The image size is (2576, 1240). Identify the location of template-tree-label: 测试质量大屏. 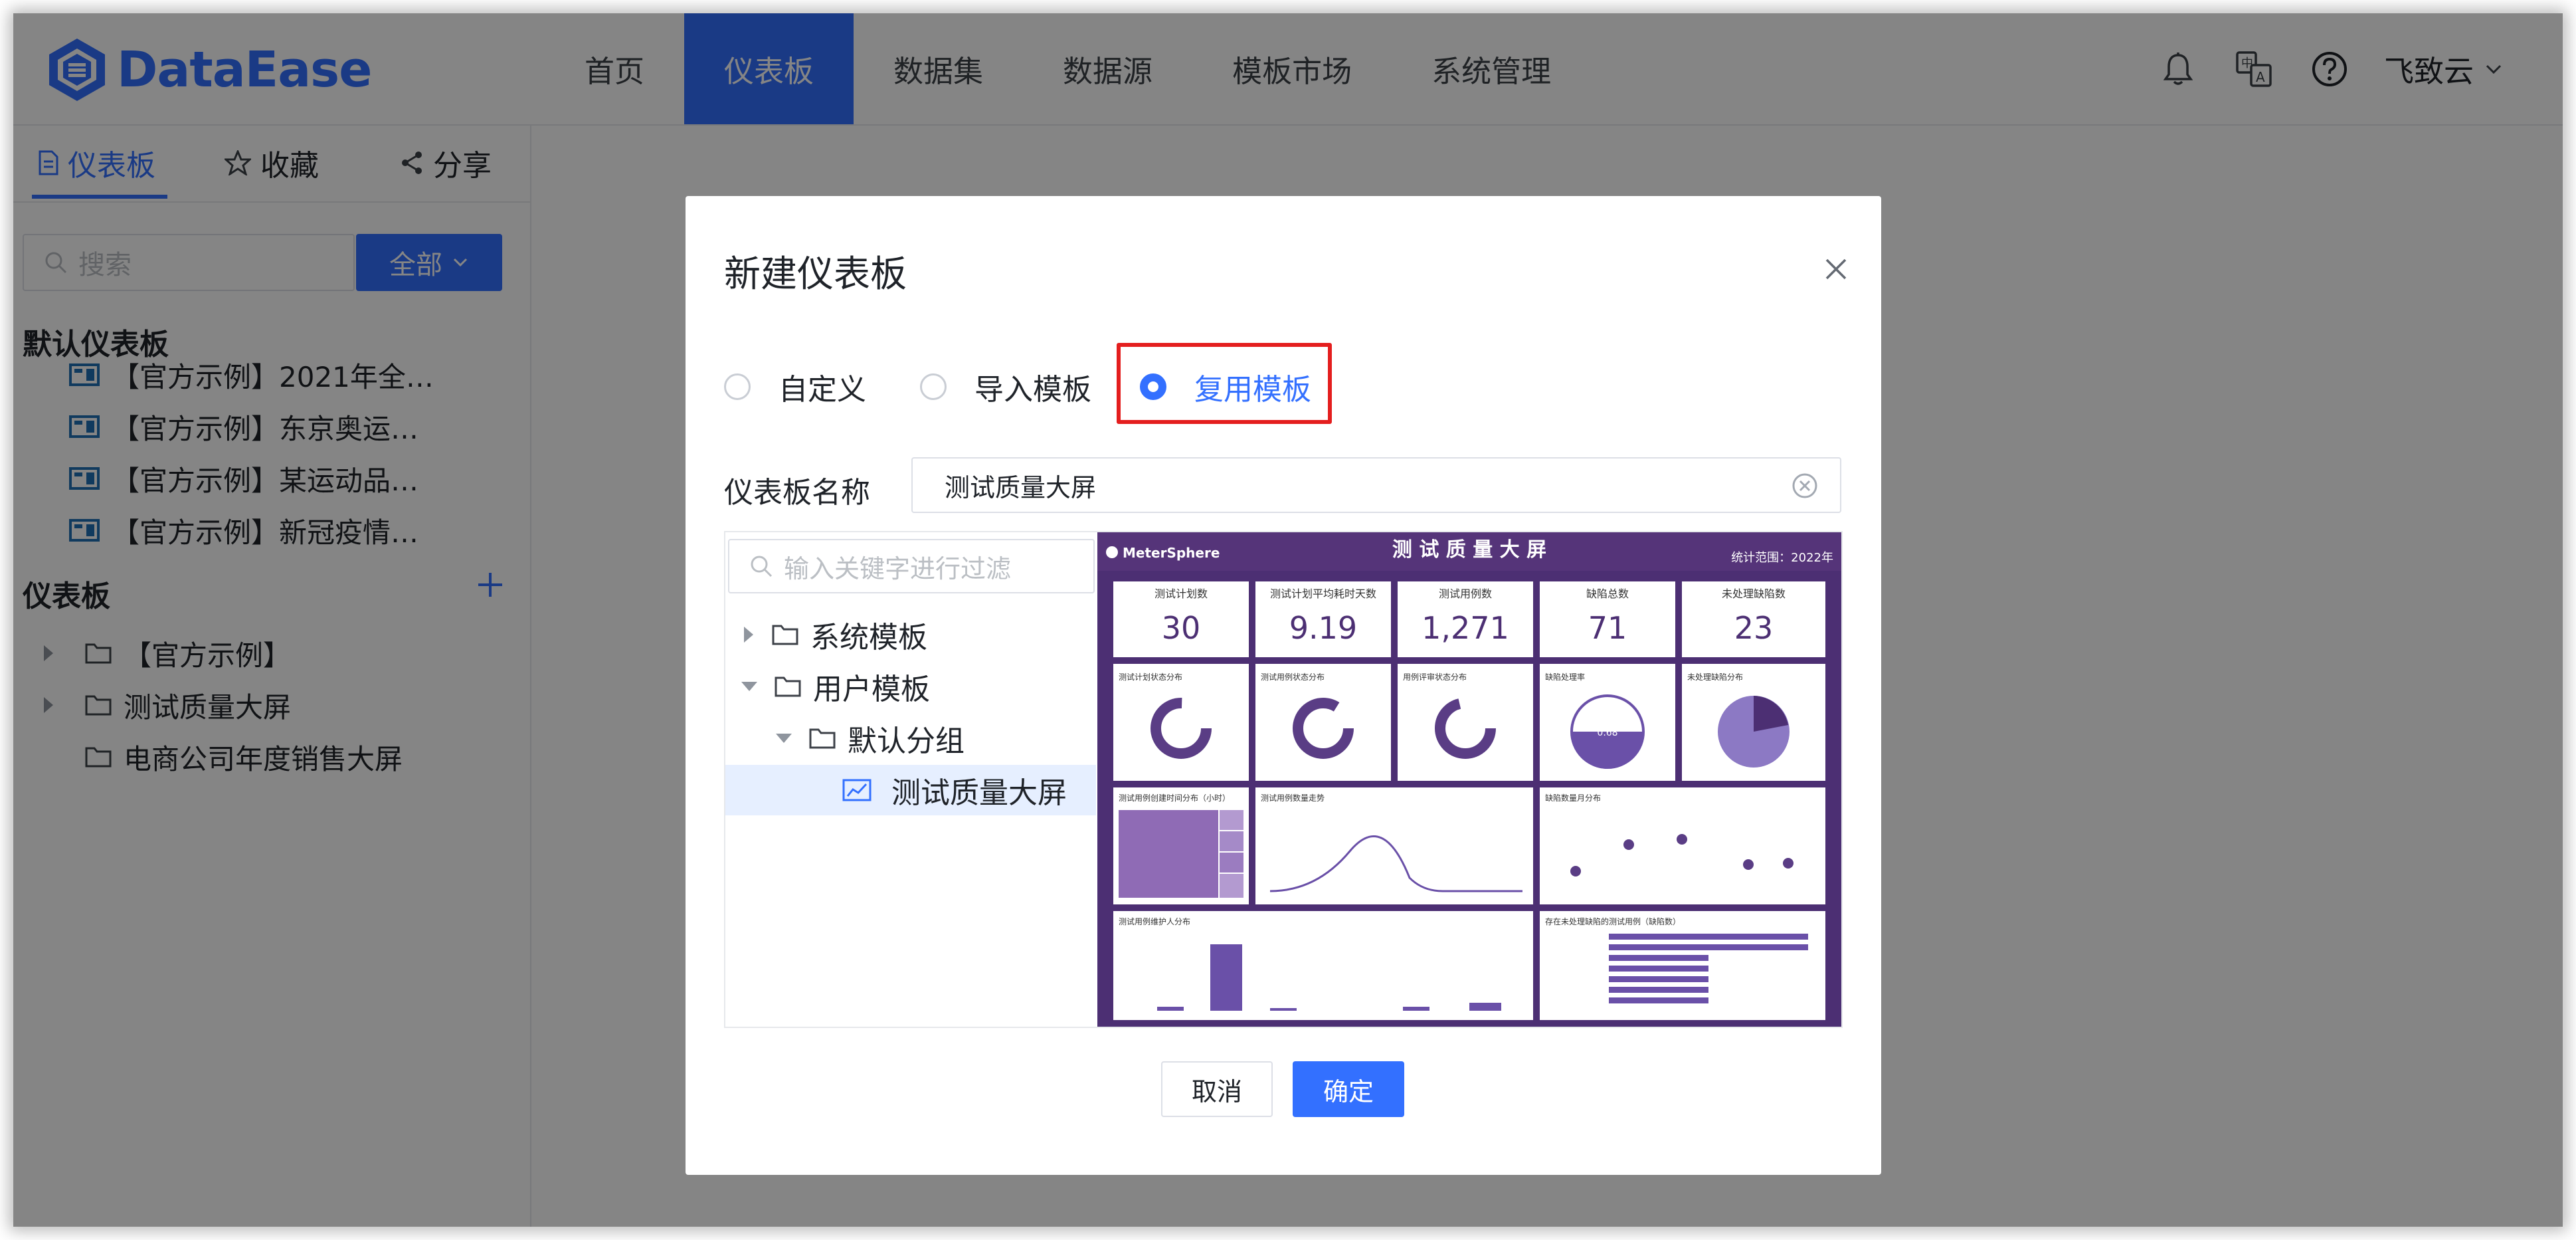
(979, 793).